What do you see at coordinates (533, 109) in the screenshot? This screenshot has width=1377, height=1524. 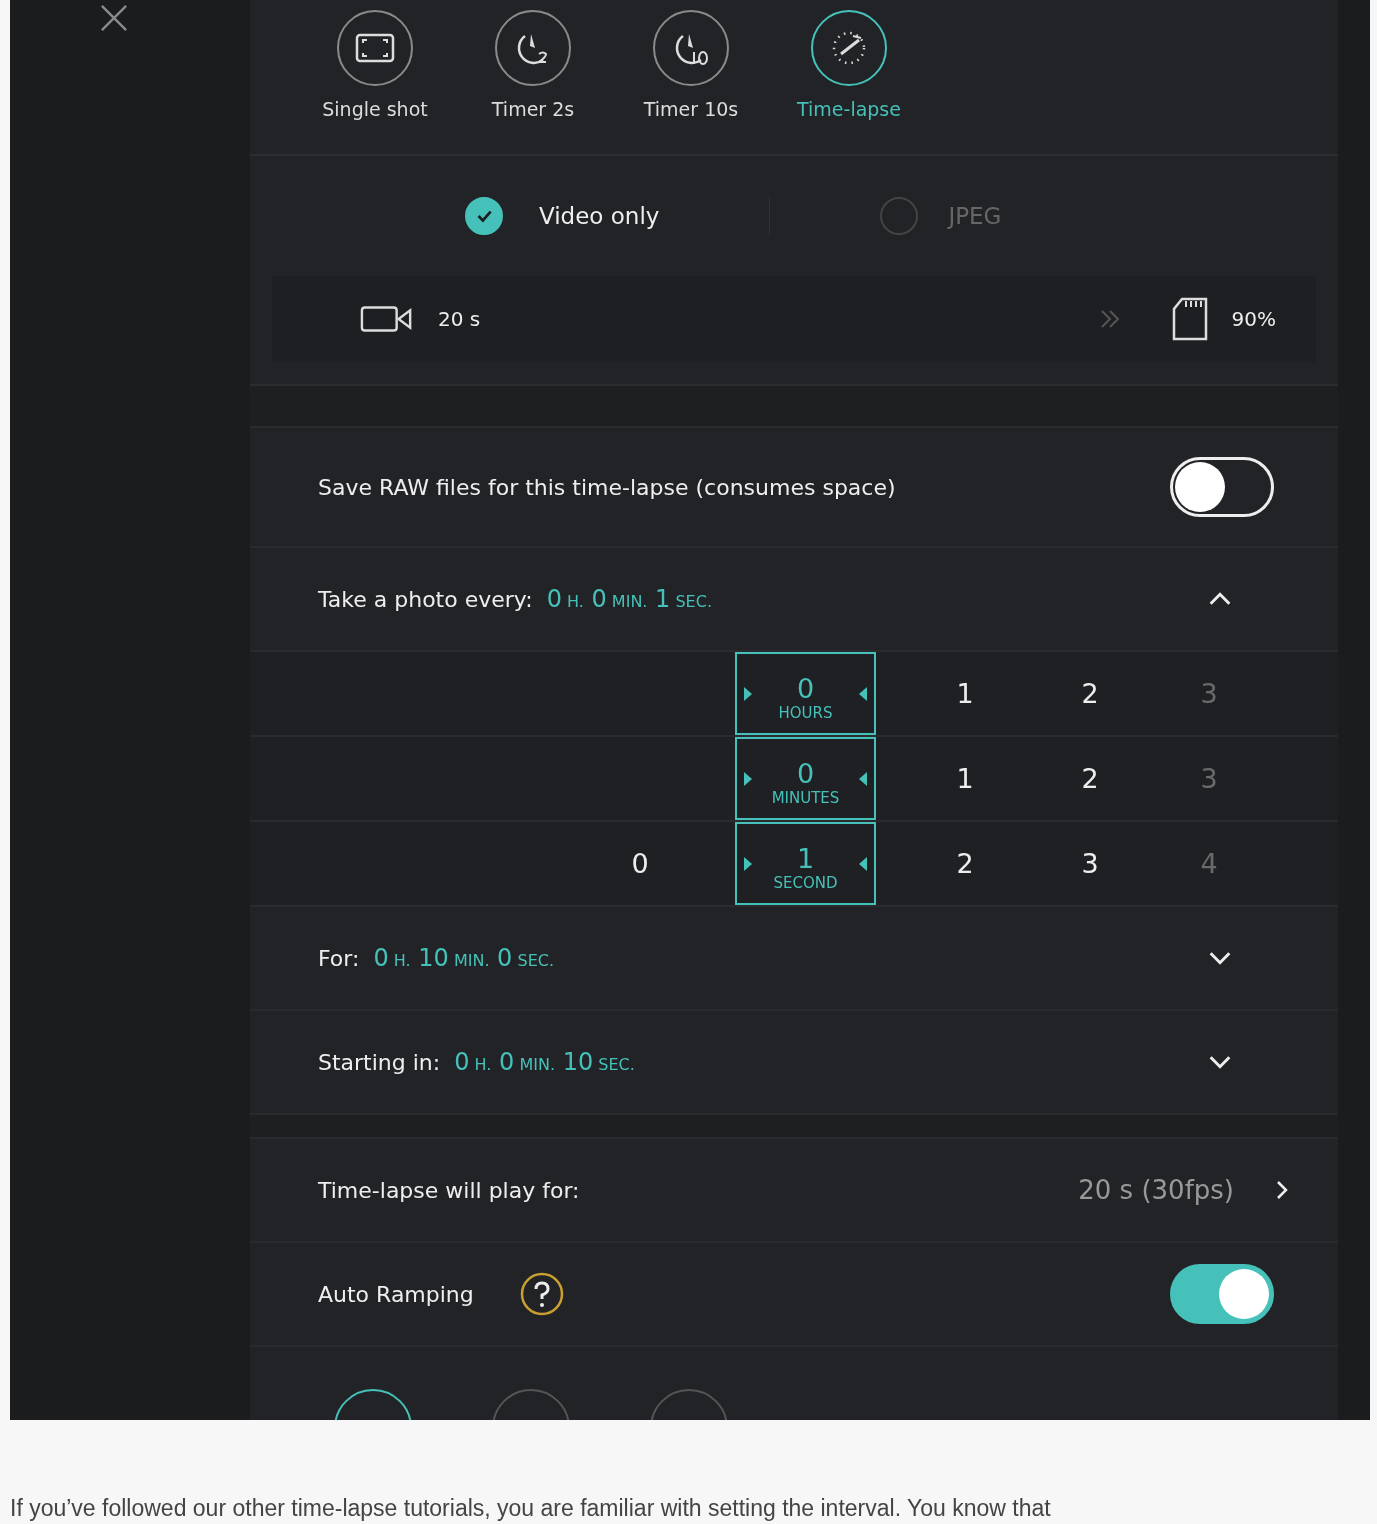 I see `mode-label: Timer 2s` at bounding box center [533, 109].